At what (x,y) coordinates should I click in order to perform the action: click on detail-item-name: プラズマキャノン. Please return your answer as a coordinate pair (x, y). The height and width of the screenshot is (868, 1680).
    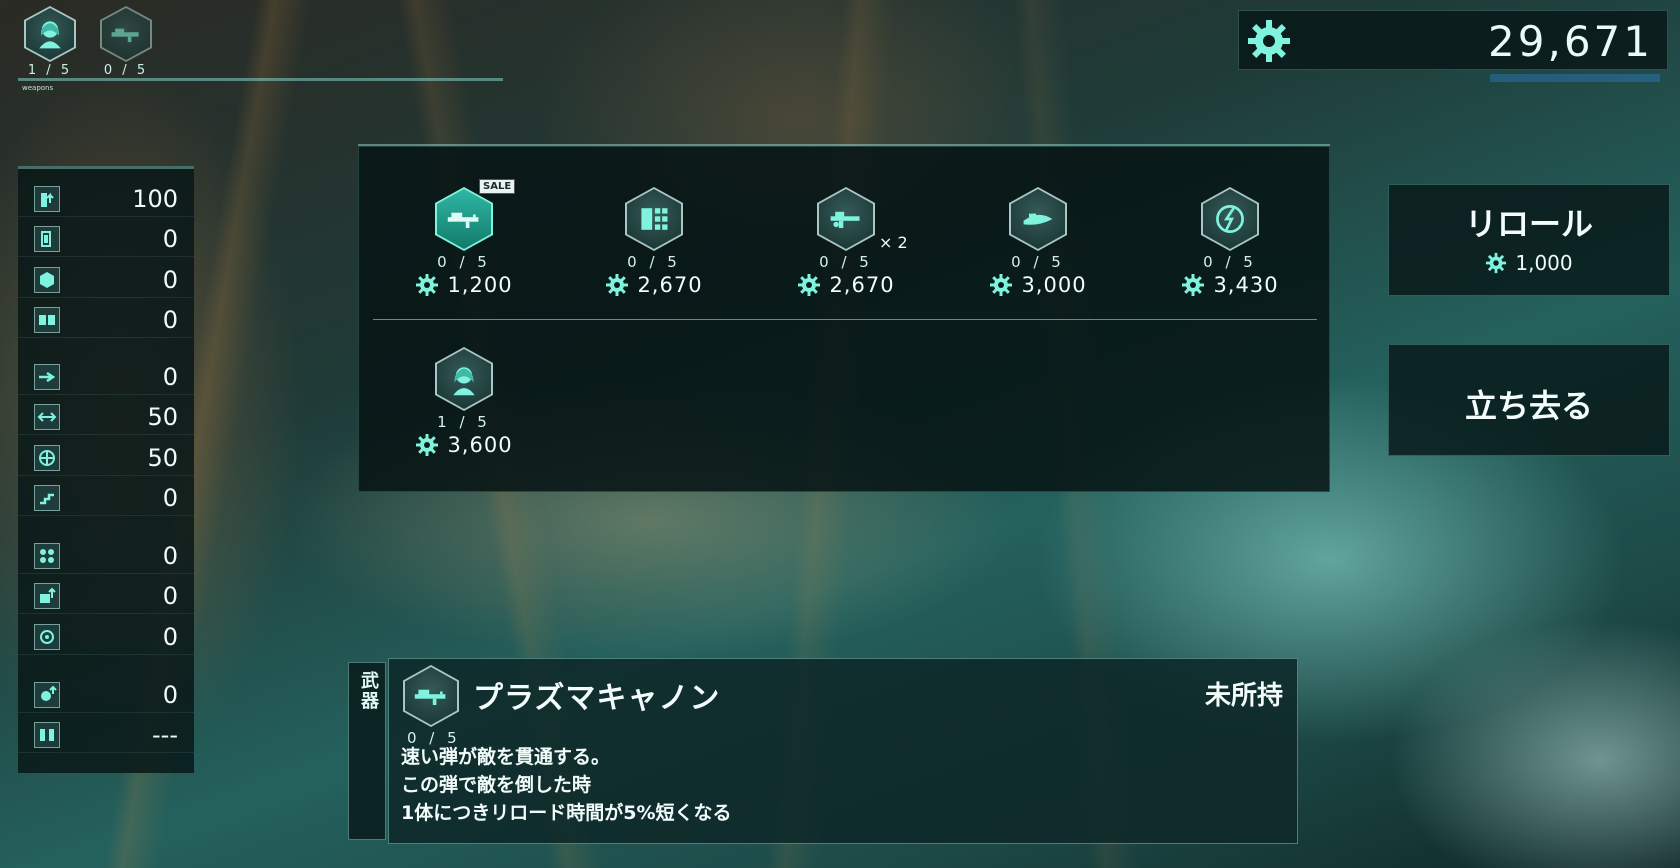
    Looking at the image, I should click on (597, 698).